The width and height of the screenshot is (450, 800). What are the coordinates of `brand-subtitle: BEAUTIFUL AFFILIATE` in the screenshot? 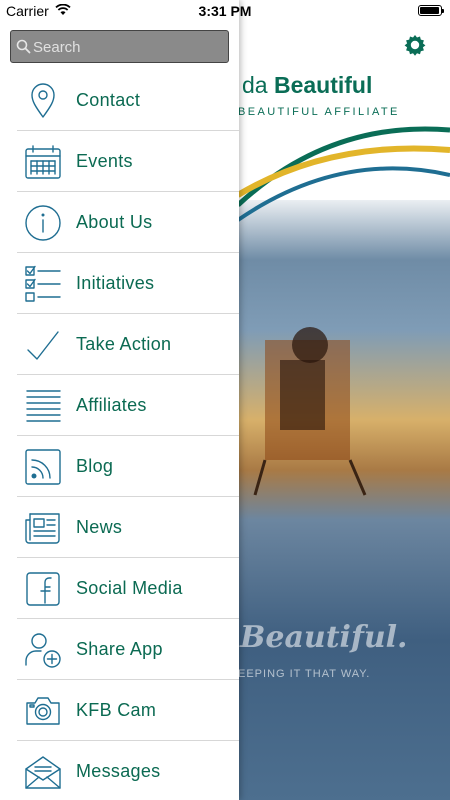 It's located at (319, 112).